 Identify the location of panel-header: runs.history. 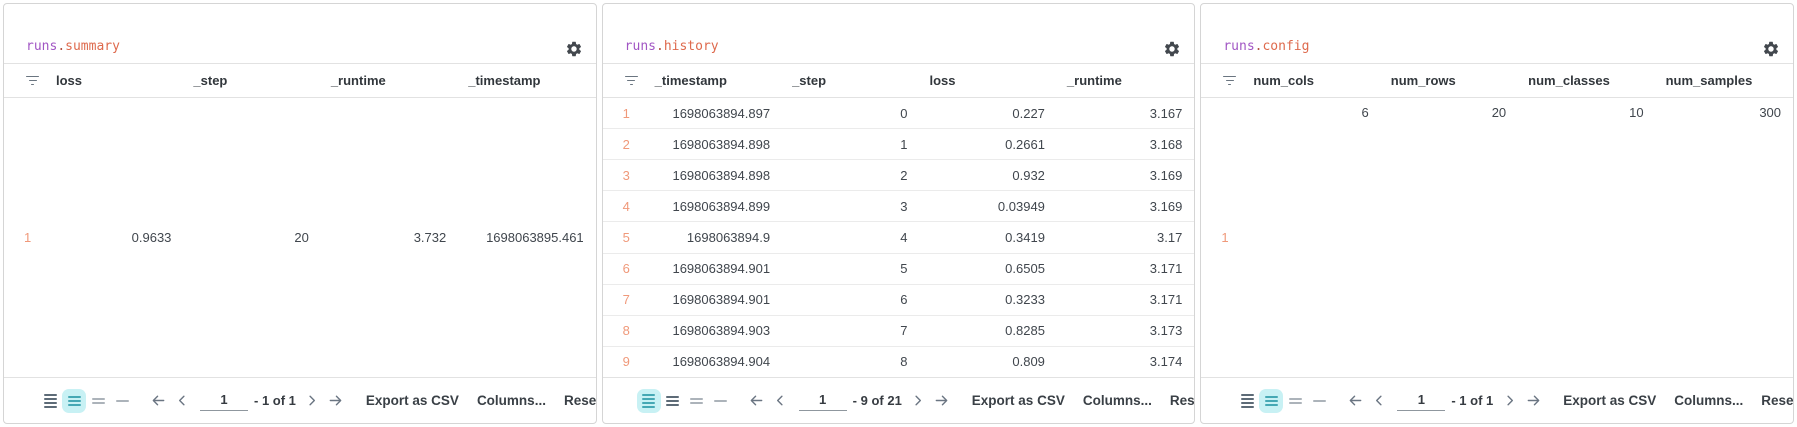
(898, 34).